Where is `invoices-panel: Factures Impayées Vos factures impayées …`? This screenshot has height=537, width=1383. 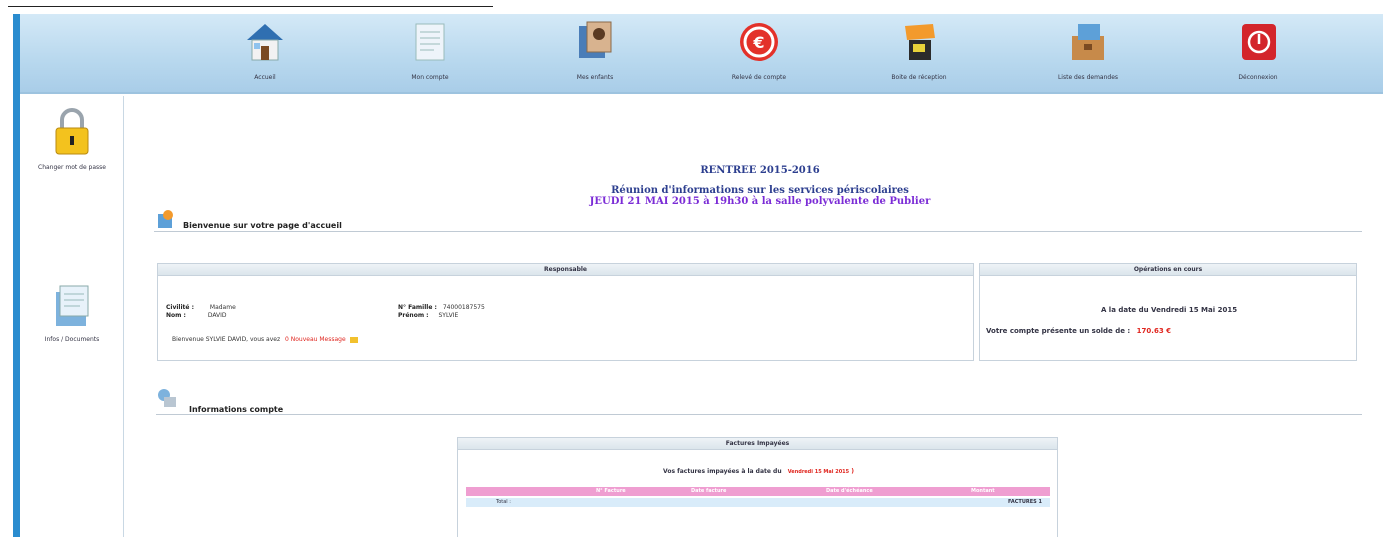
invoices-panel: Factures Impayées Vos factures impayées … is located at coordinates (757, 487).